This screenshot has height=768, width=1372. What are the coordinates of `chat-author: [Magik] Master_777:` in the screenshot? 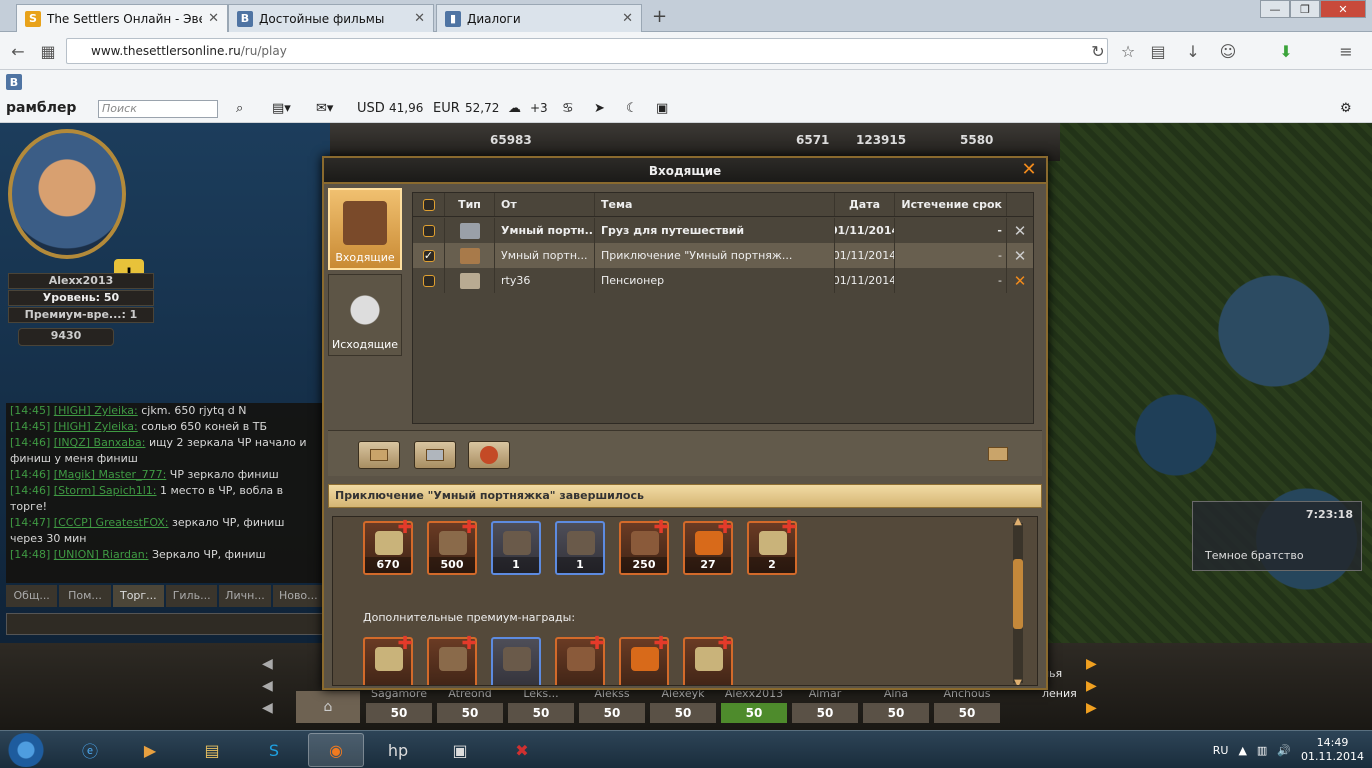 It's located at (110, 474).